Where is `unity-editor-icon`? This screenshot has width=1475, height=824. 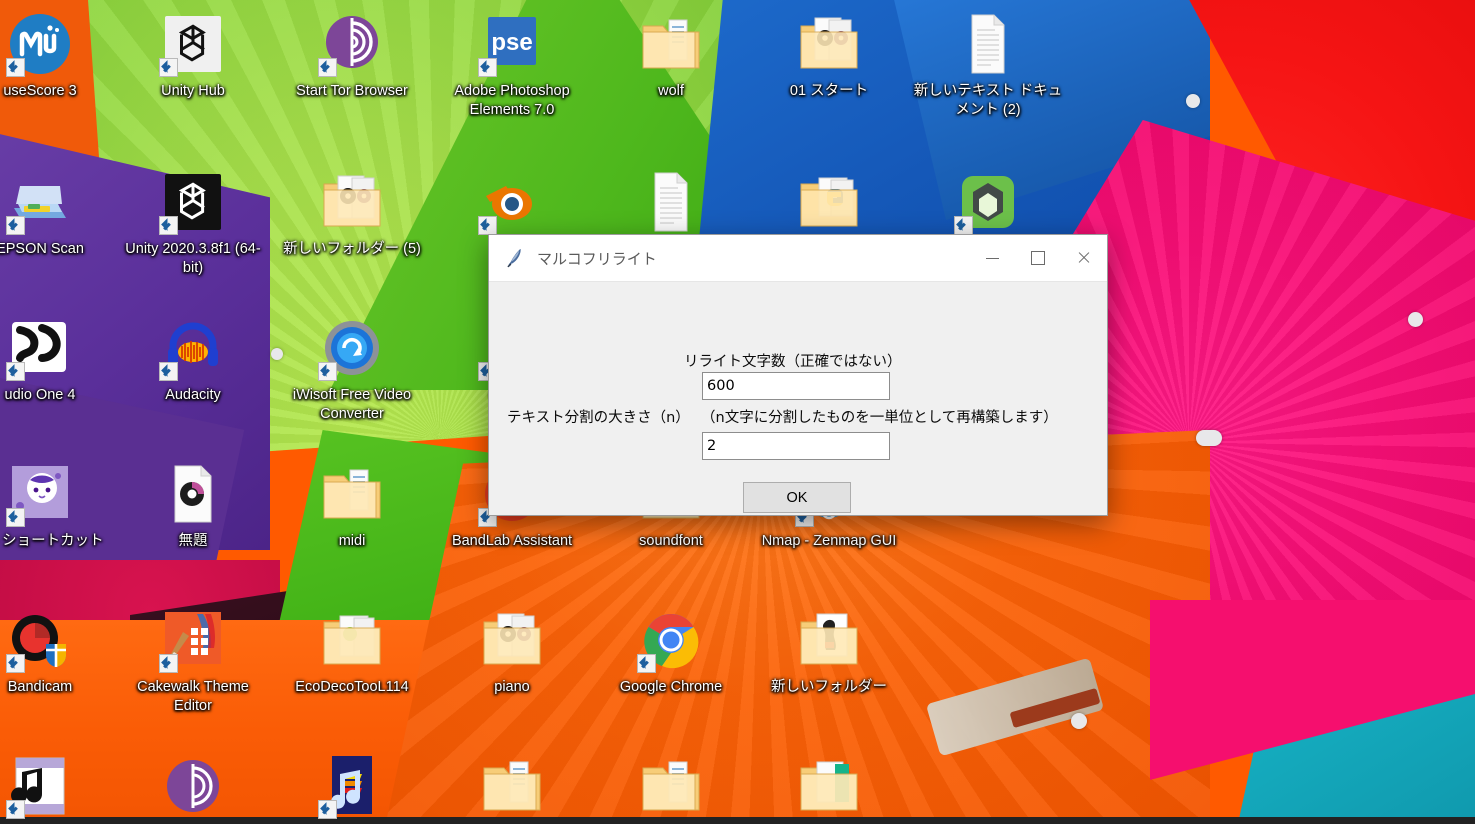 unity-editor-icon is located at coordinates (192, 202).